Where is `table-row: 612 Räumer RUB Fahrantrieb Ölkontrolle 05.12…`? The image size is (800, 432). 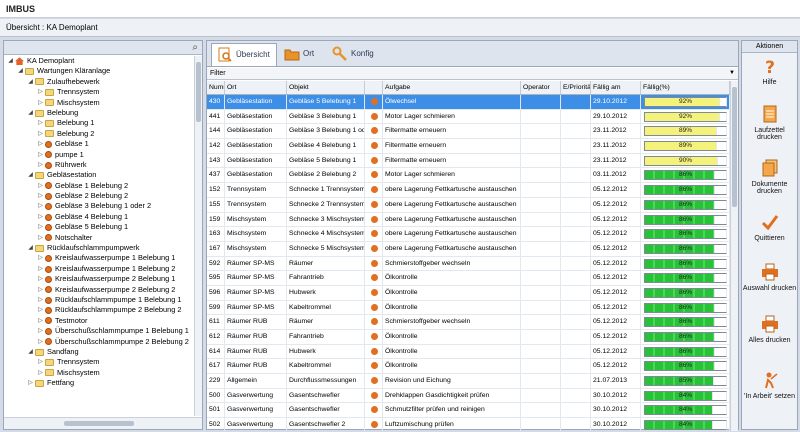 table-row: 612 Räumer RUB Fahrantrieb Ölkontrolle 05.12… is located at coordinates (468, 337).